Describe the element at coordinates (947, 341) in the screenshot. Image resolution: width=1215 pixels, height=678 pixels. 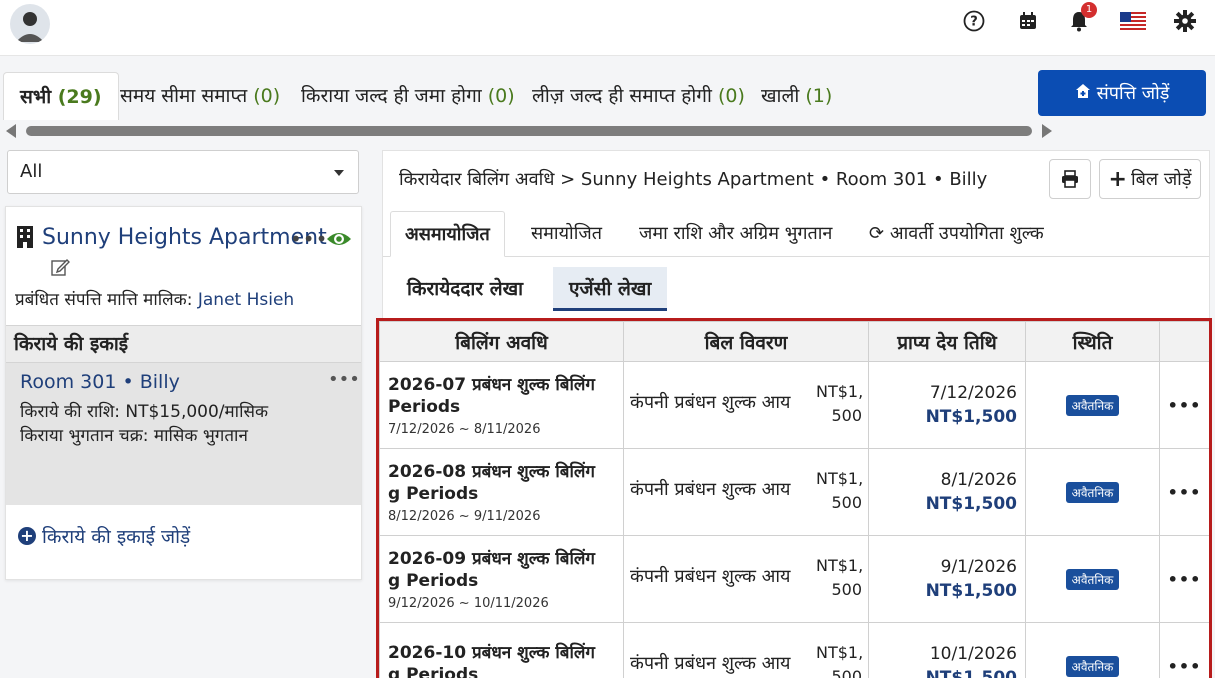
I see `col-due-date: प्राप्य देय तिथि` at that location.